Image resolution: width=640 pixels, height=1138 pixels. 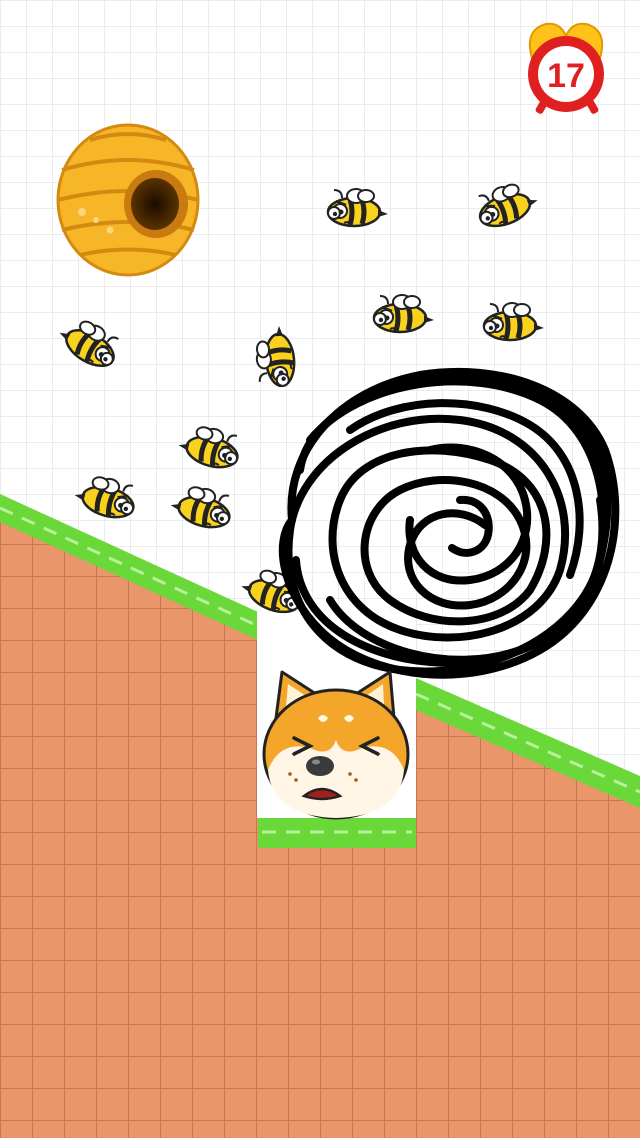 What do you see at coordinates (128, 200) in the screenshot?
I see `beehive` at bounding box center [128, 200].